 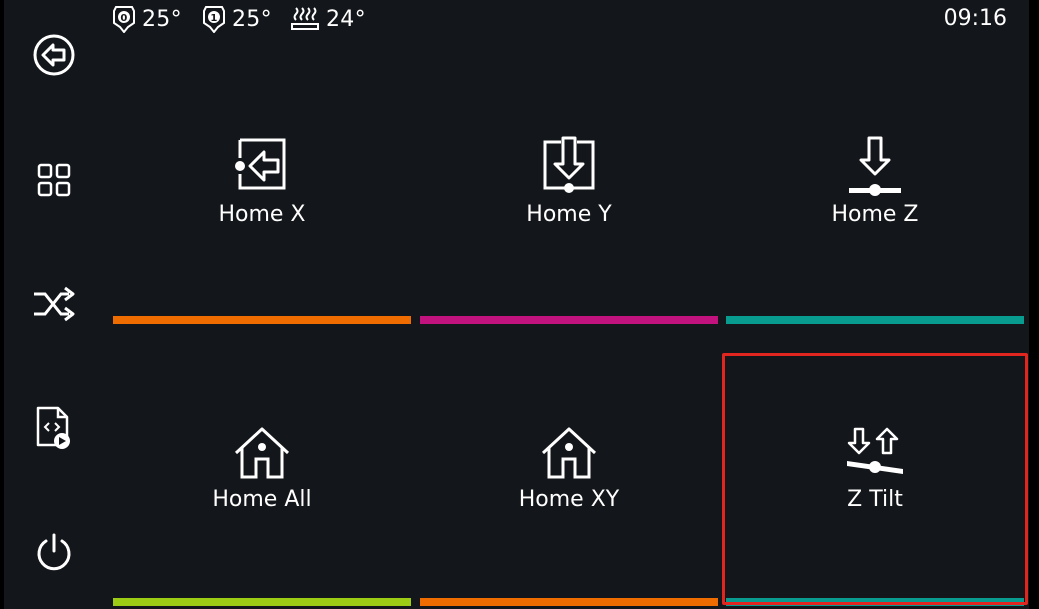 I want to click on home-x-color-bar, so click(x=262, y=320).